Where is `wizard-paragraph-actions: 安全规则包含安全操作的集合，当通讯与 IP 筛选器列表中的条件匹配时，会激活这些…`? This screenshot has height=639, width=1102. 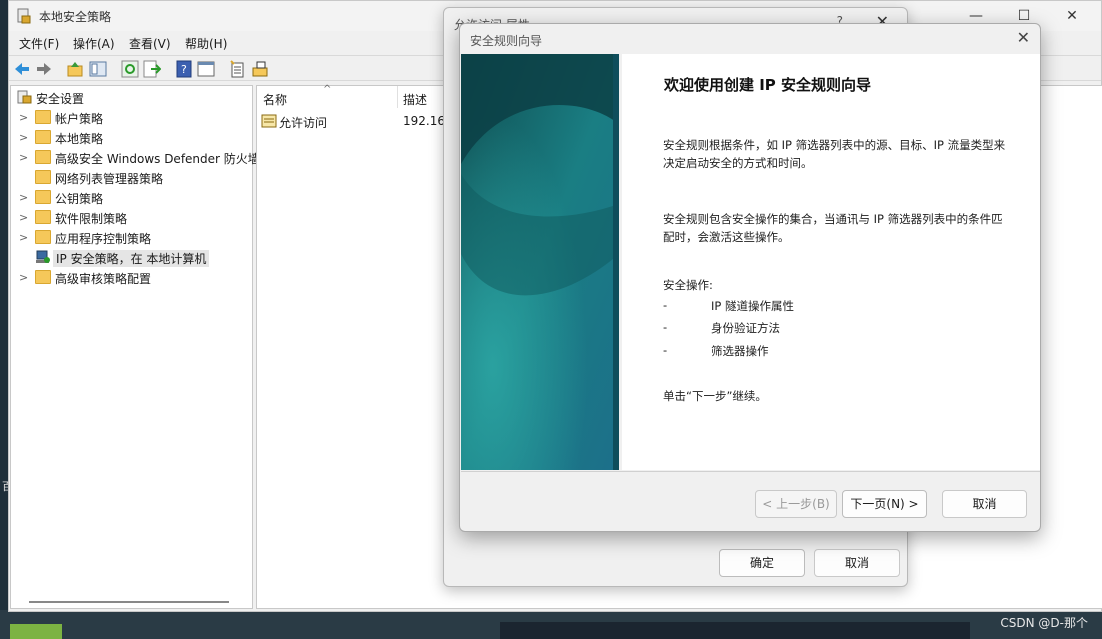
wizard-paragraph-actions: 安全规则包含安全操作的集合，当通讯与 IP 筛选器列表中的条件匹配时，会激活这些… is located at coordinates (833, 228).